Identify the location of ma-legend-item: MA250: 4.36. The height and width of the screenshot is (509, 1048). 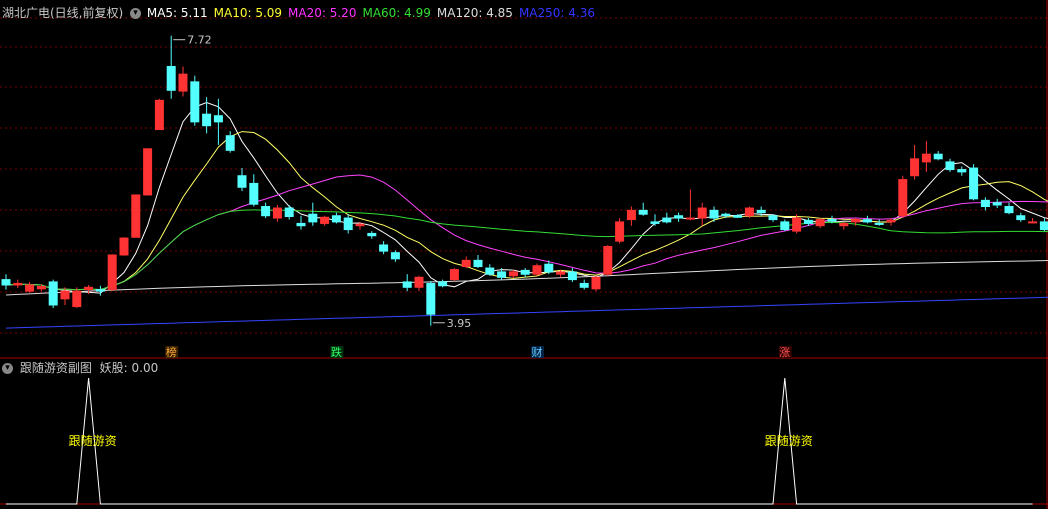
(556, 13).